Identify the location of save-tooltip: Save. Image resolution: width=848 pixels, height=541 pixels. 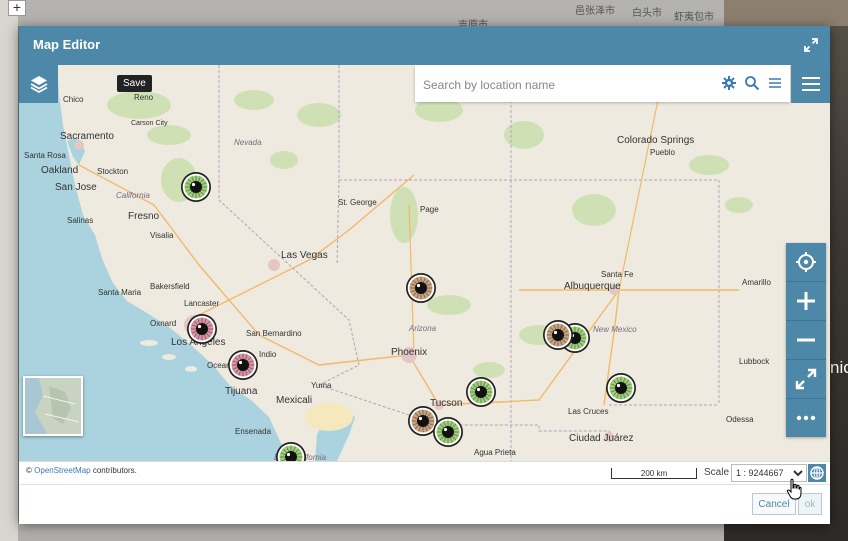
(134, 83).